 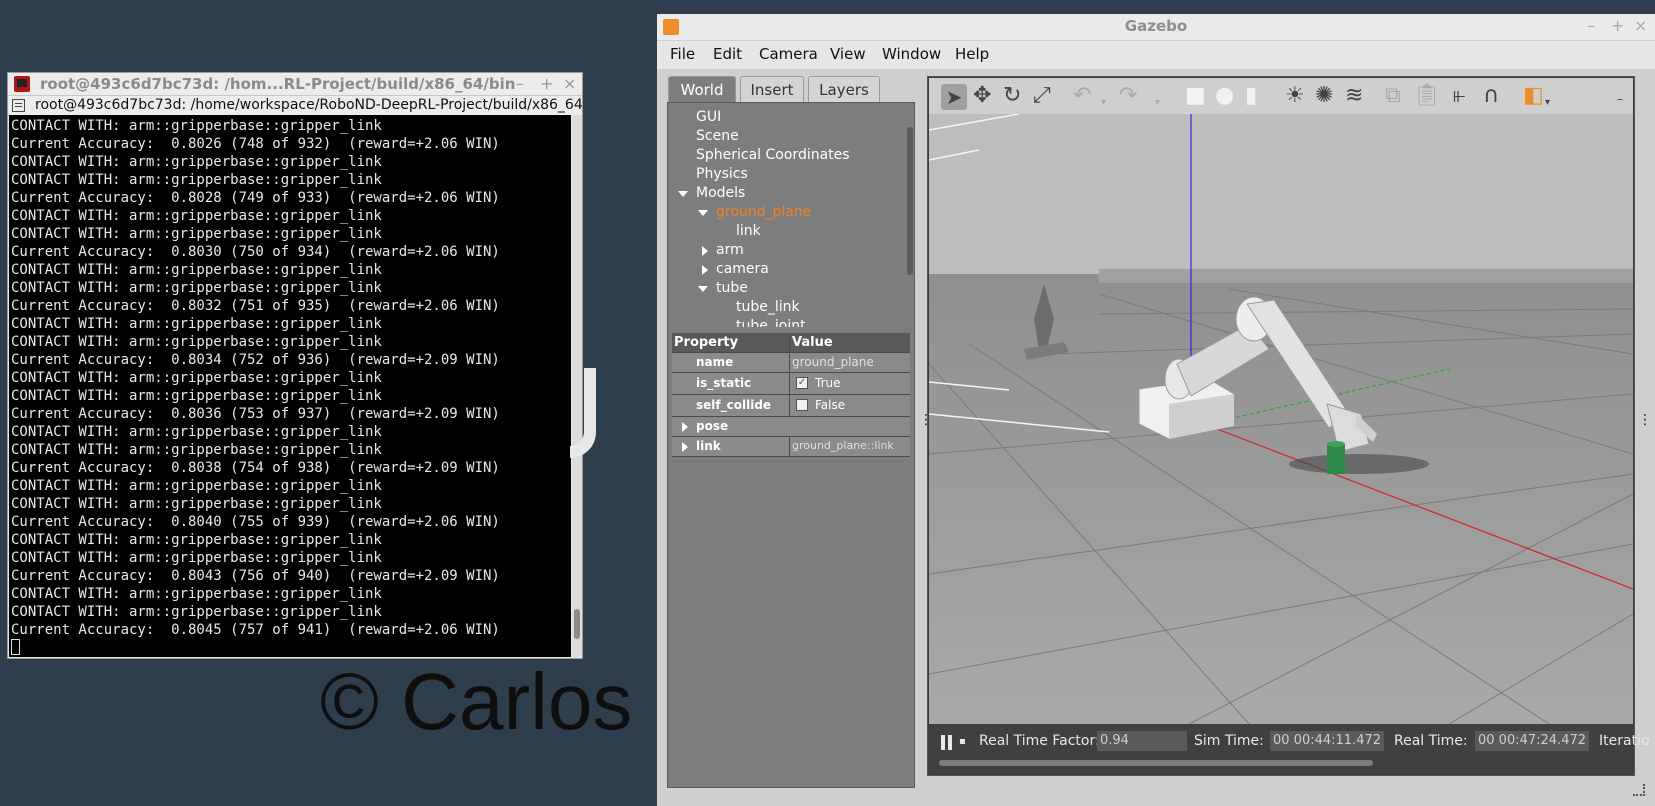 What do you see at coordinates (791, 447) in the screenshot?
I see `property-row-link: link ground_plane::link` at bounding box center [791, 447].